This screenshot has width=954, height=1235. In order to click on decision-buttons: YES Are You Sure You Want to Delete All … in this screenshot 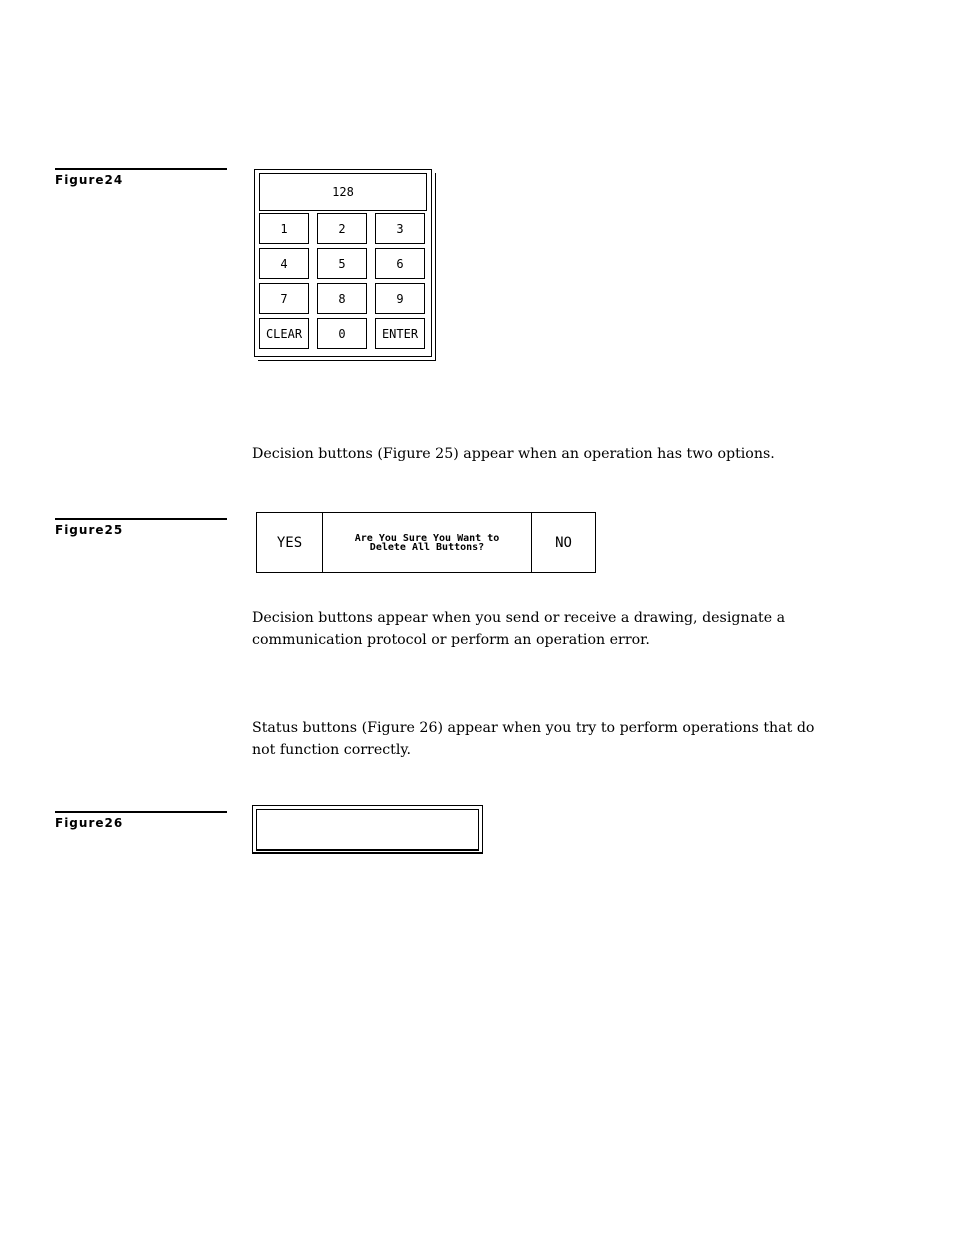, I will do `click(426, 542)`.